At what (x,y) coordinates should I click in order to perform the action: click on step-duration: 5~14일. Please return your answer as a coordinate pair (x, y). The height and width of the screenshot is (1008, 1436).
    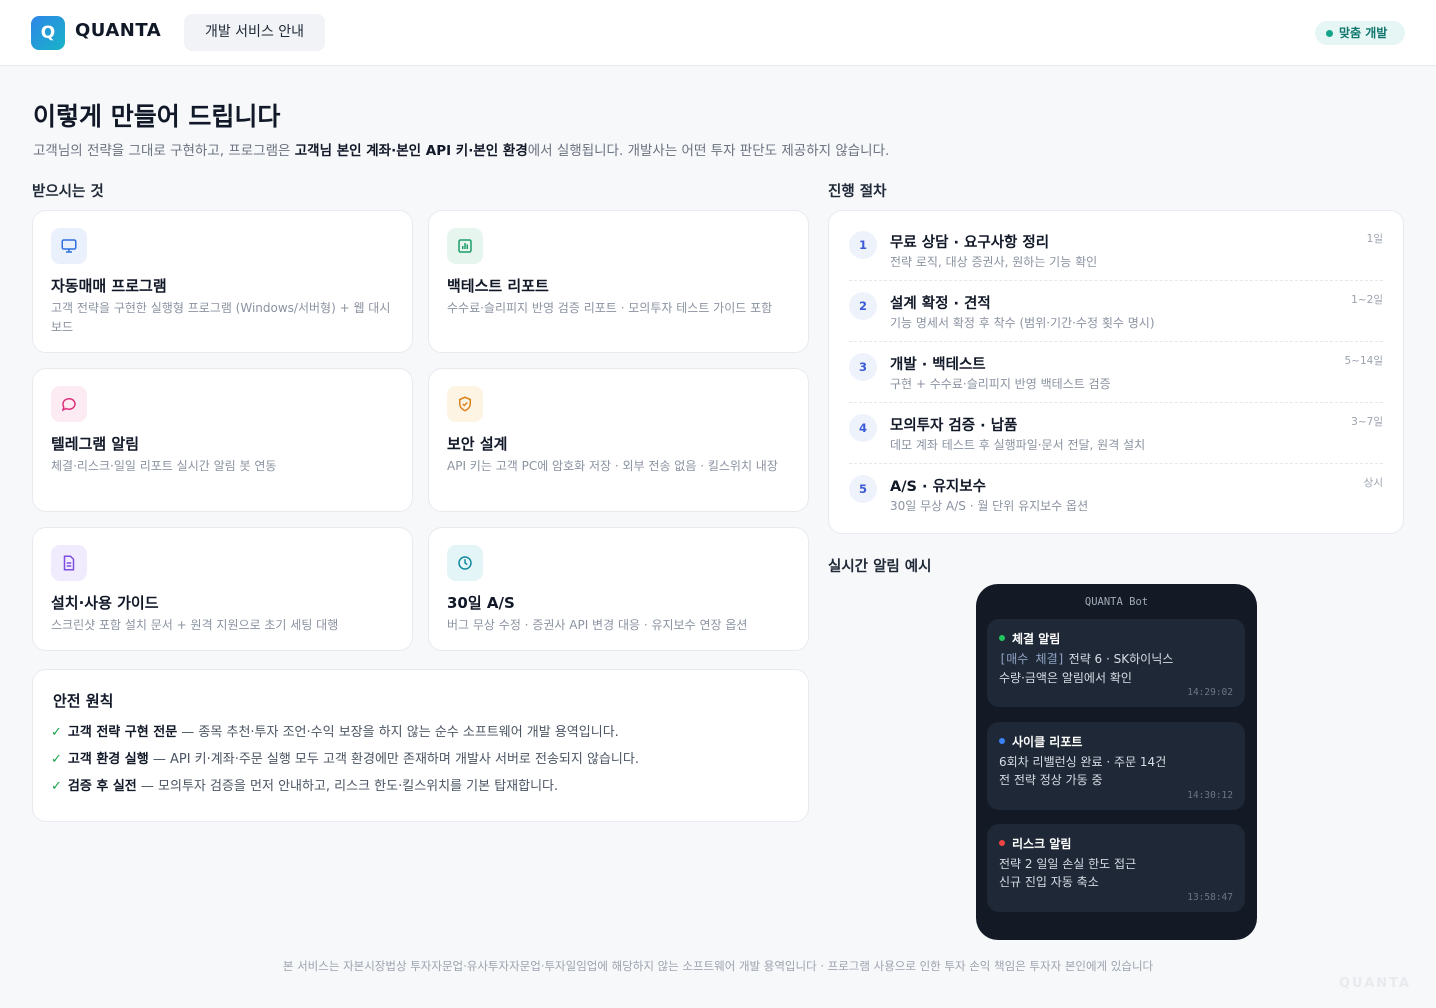
    Looking at the image, I should click on (1364, 361).